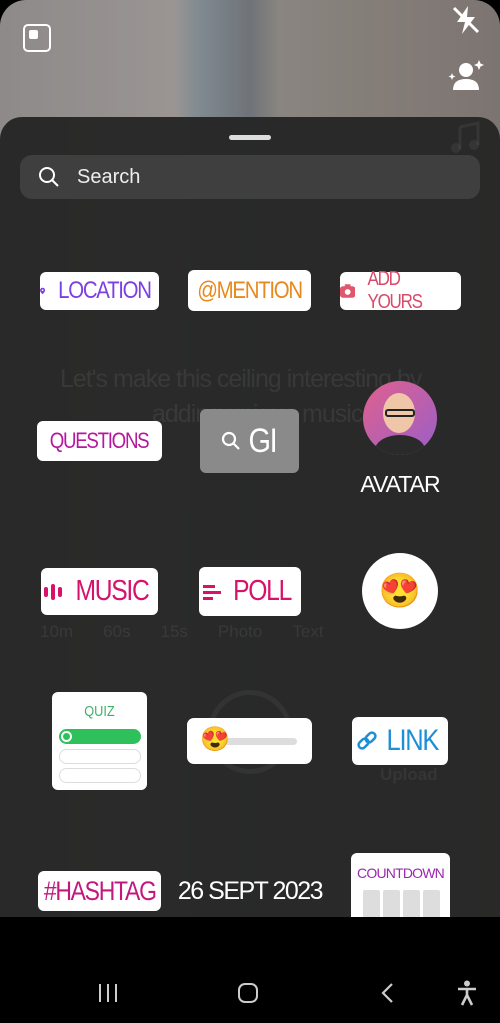  I want to click on poll-label: POLL, so click(263, 591).